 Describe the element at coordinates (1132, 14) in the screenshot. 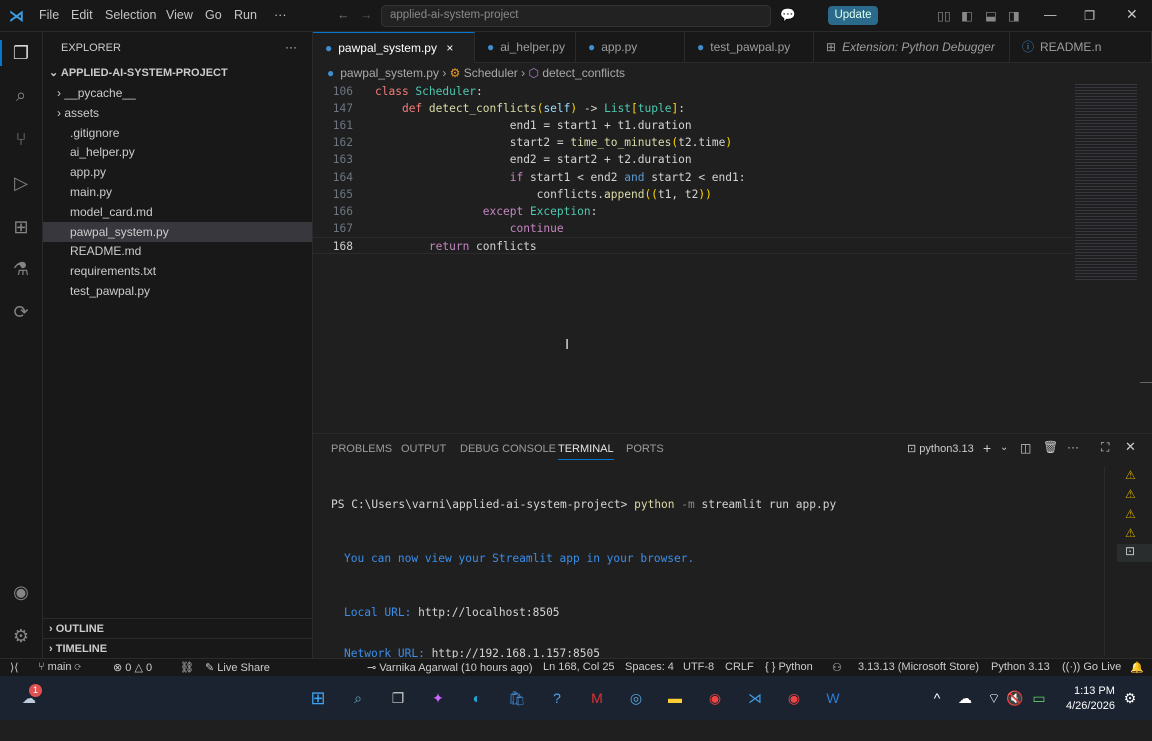

I see `close-window-button: ✕` at that location.